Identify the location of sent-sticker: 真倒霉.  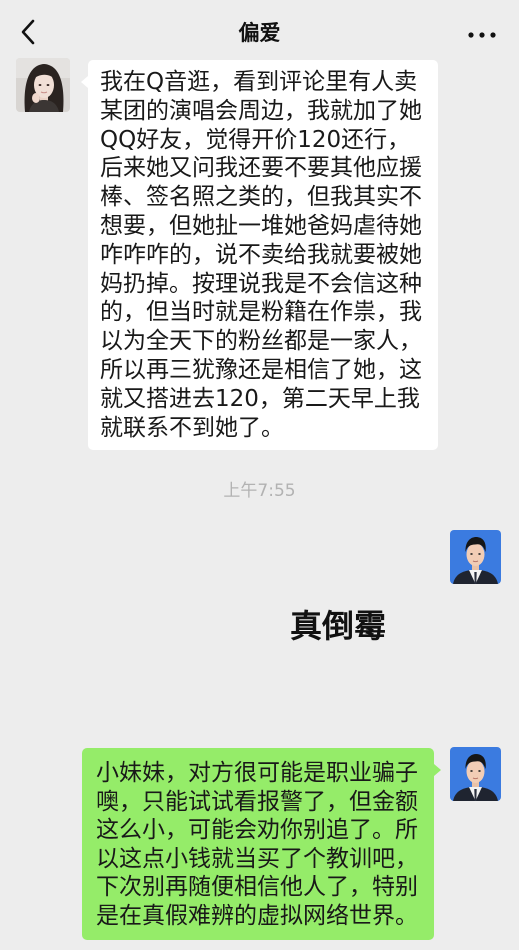
(338, 626).